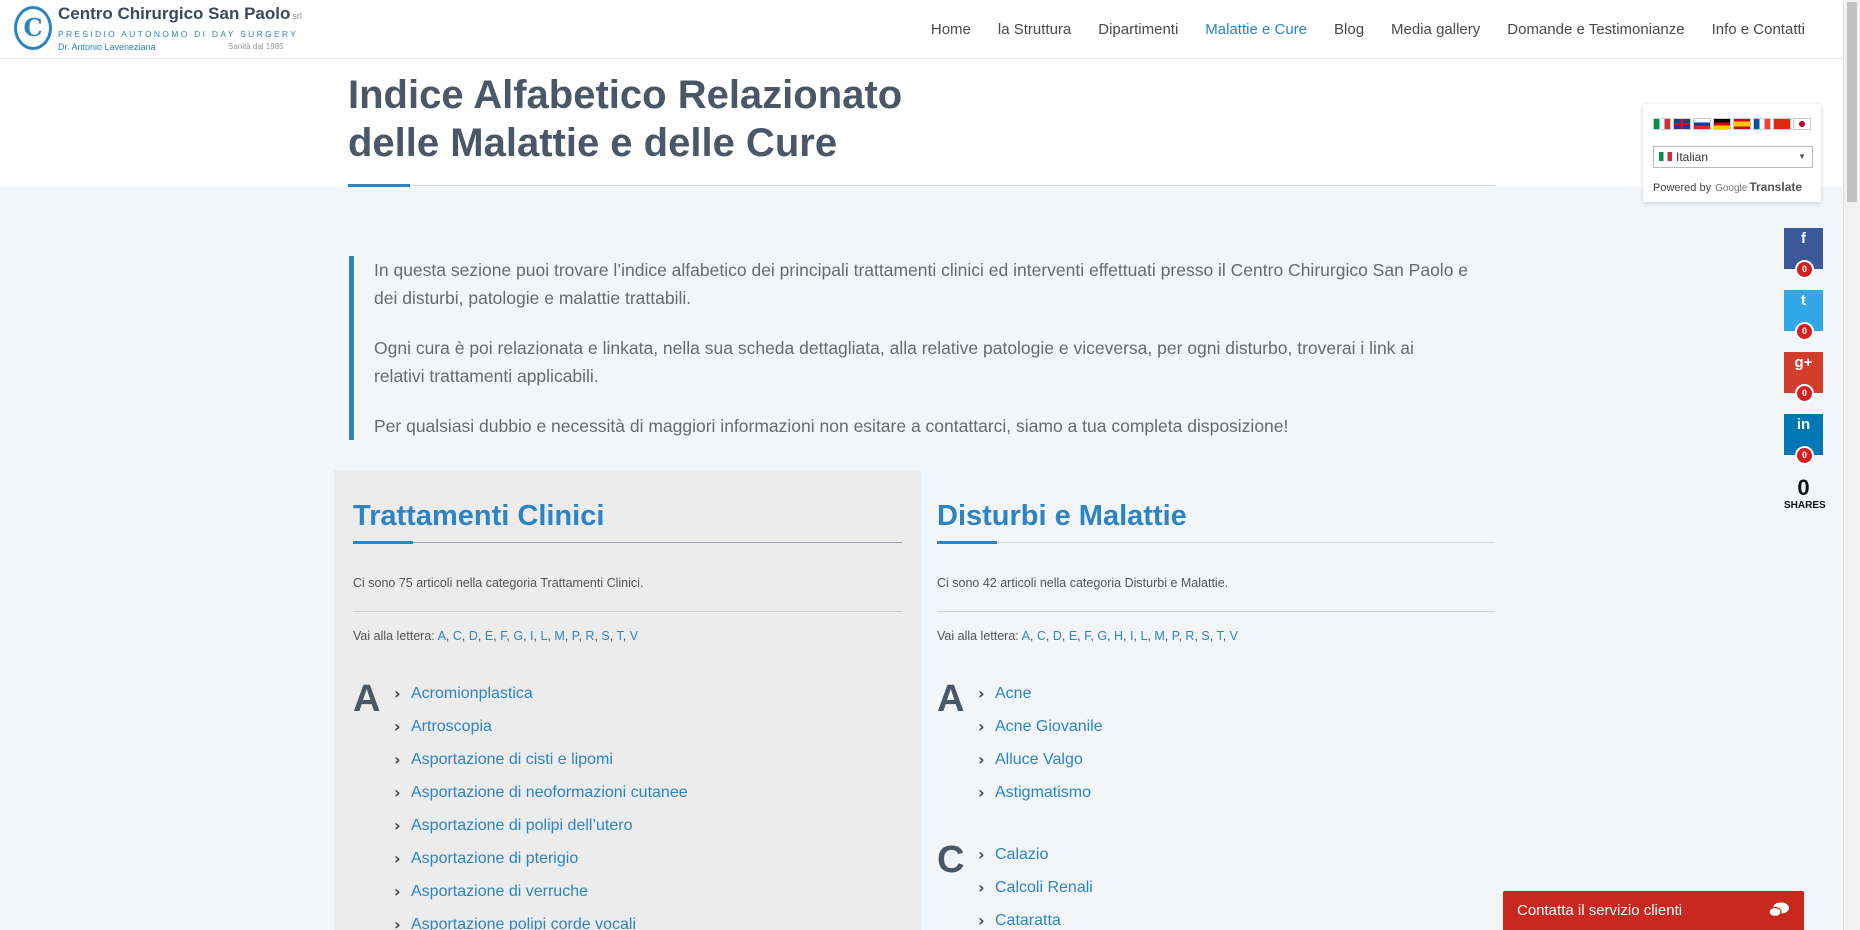 The image size is (1860, 930). I want to click on list-item: › Cataratta, so click(1035, 920).